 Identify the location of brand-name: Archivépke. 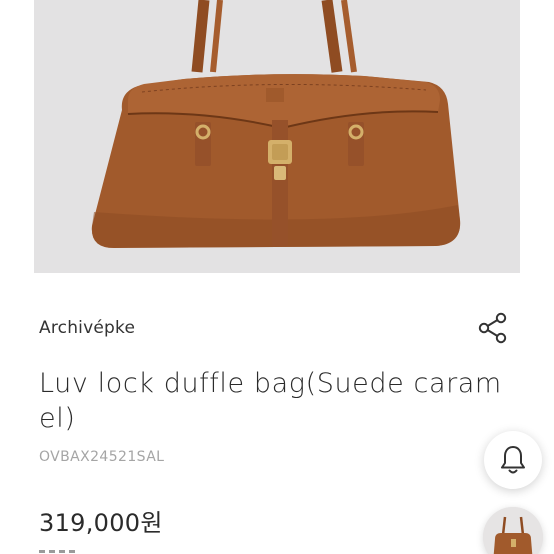
(87, 328).